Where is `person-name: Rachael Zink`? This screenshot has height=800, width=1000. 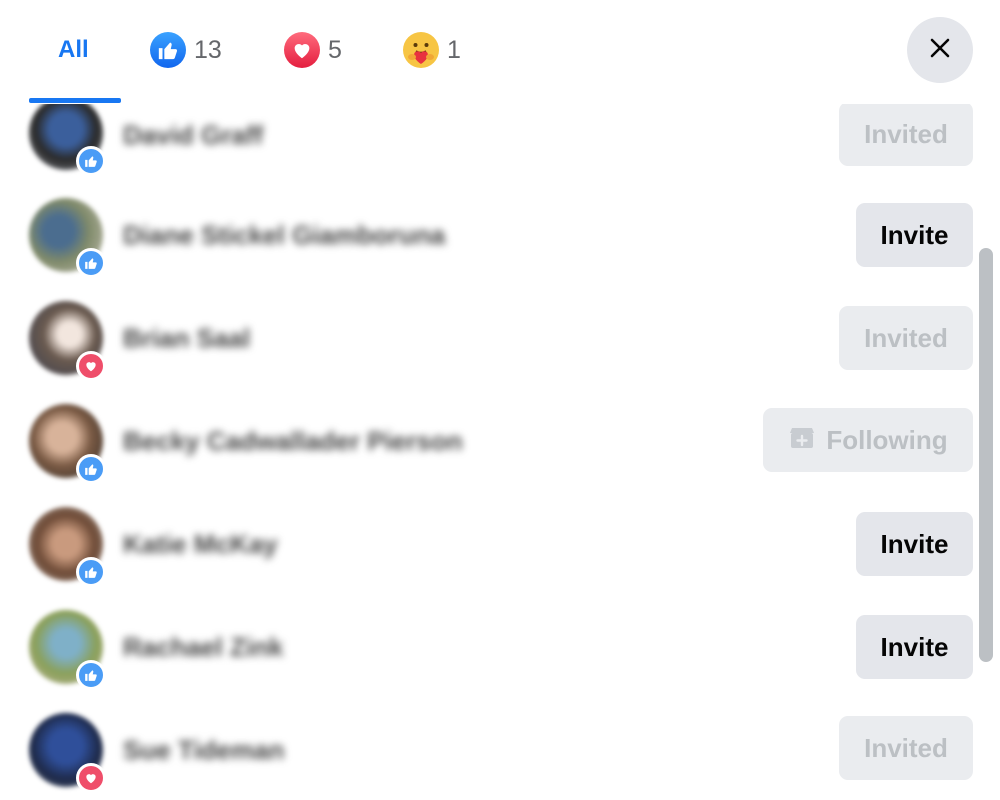
person-name: Rachael Zink is located at coordinates (203, 647).